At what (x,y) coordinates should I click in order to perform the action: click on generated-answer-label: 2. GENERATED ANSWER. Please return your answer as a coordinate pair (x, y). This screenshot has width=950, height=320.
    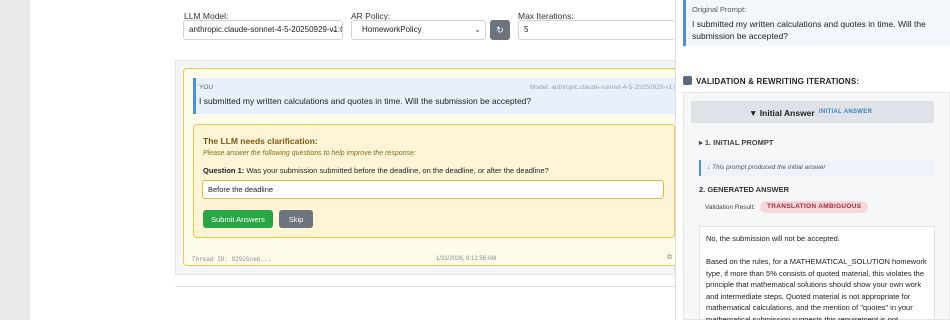
    Looking at the image, I should click on (744, 189).